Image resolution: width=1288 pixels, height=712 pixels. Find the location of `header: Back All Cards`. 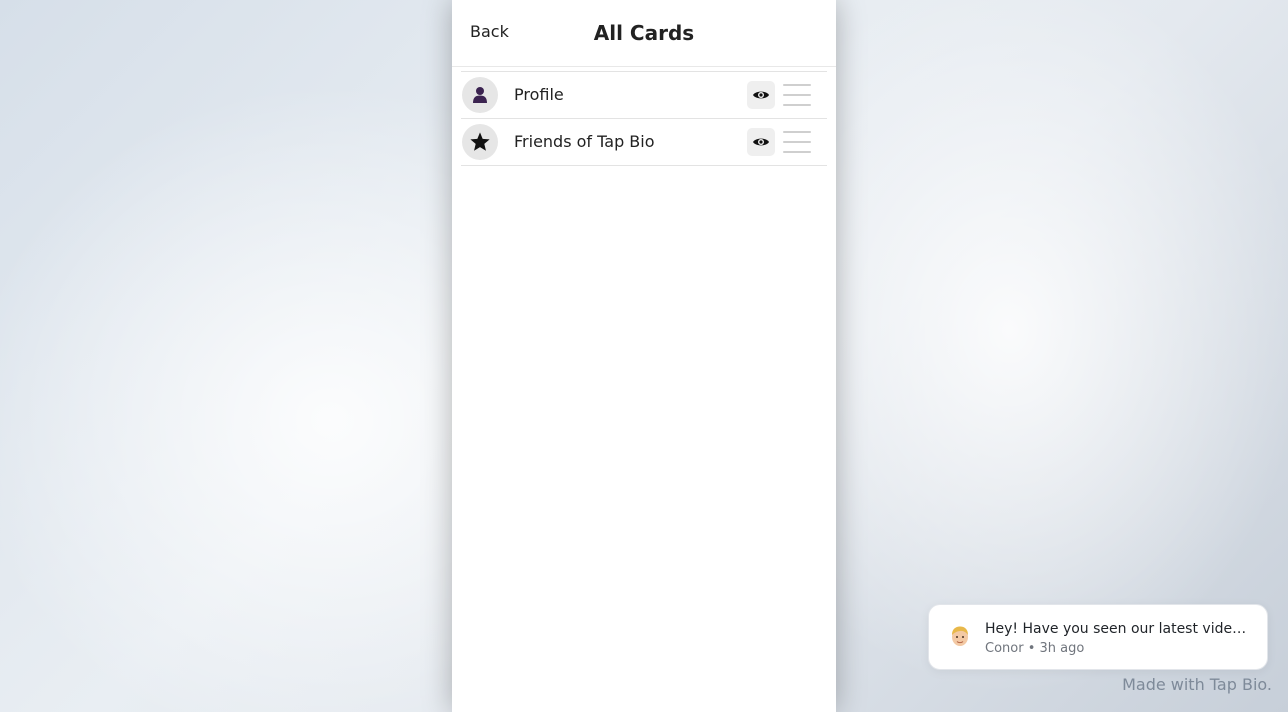

header: Back All Cards is located at coordinates (644, 33).